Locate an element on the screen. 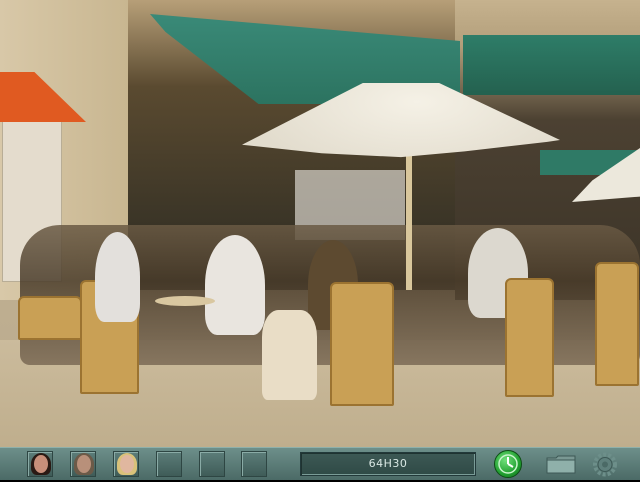 The image size is (640, 482). patron-white-shirt is located at coordinates (117, 277).